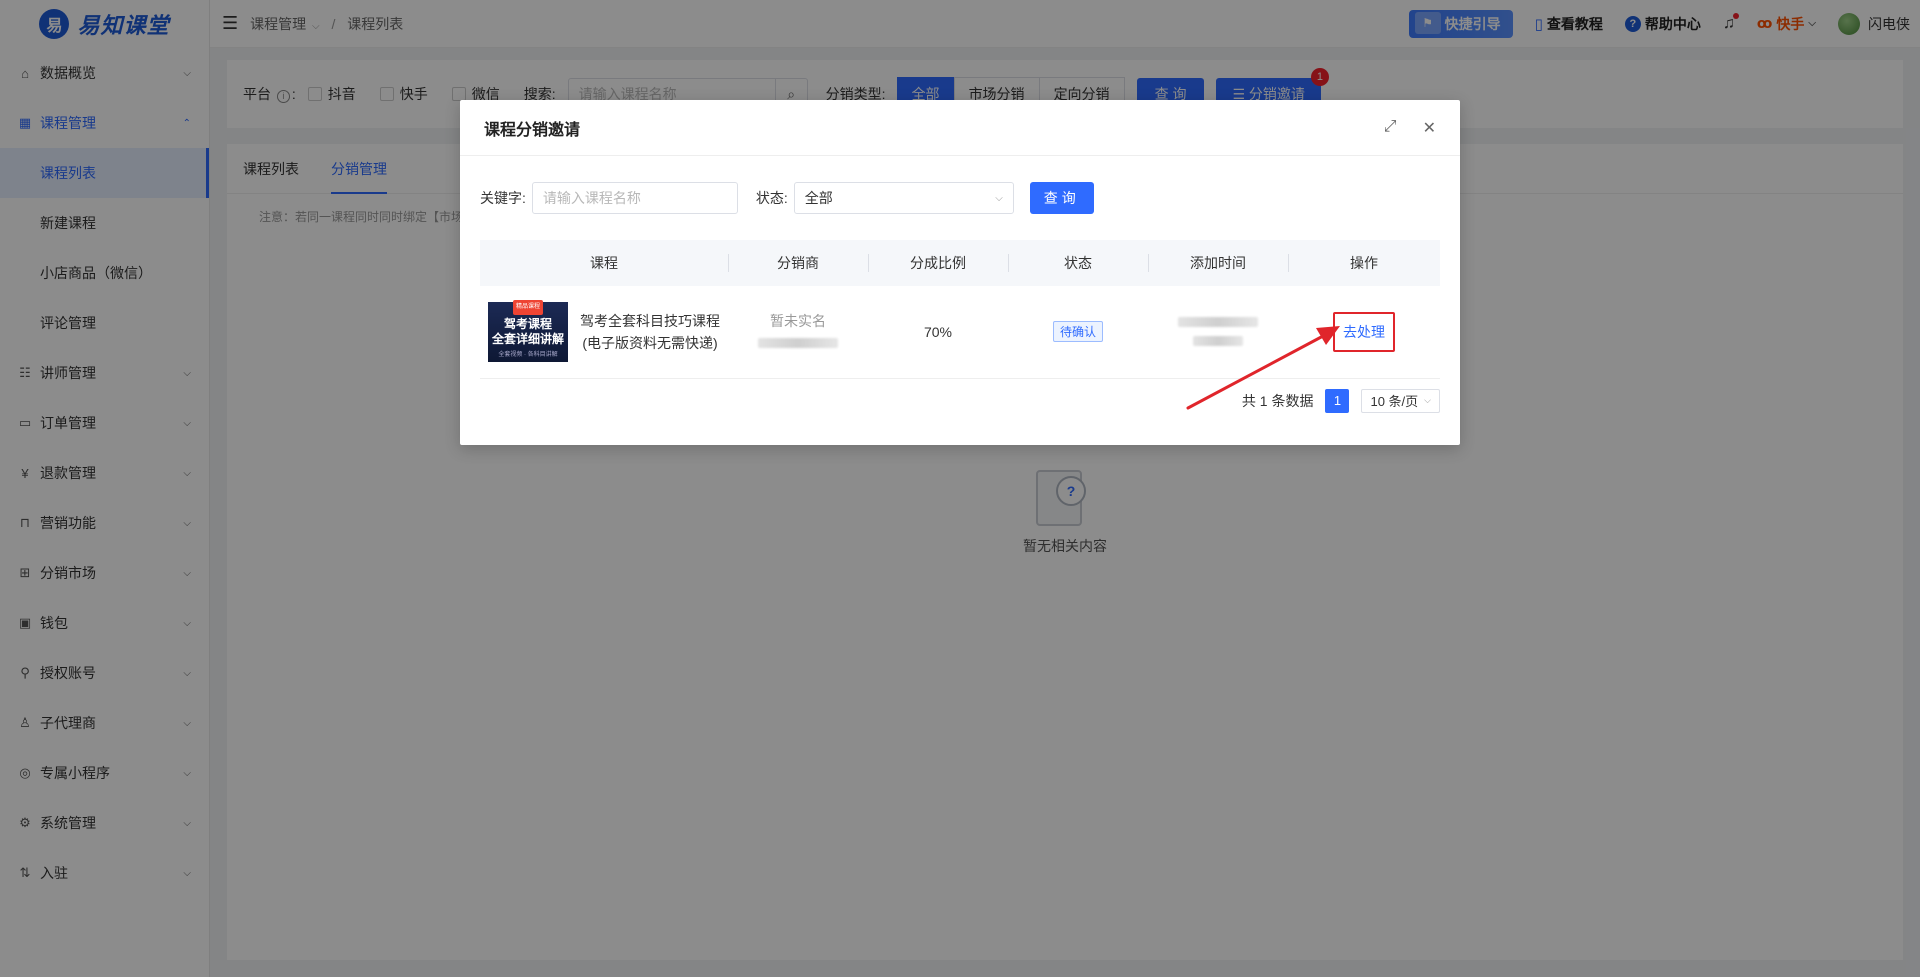  What do you see at coordinates (1394, 401) in the screenshot?
I see `page-size-label: 10 条/页` at bounding box center [1394, 401].